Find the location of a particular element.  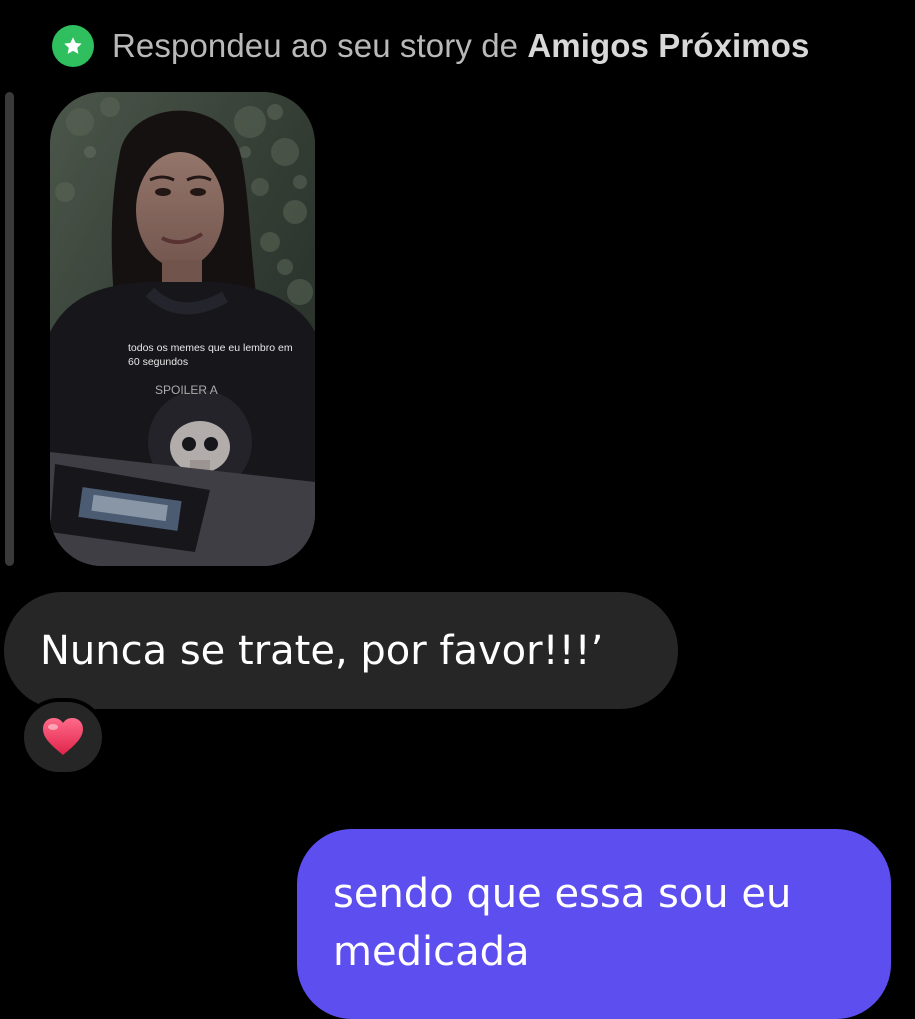

story-reply-prefix: Respondeu ao seu story de is located at coordinates (320, 45).